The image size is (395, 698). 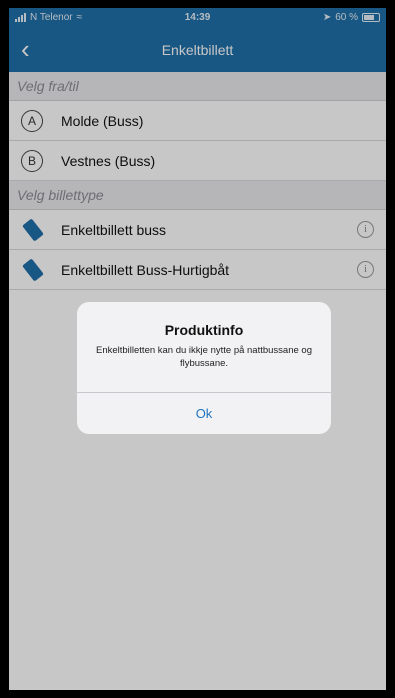 I want to click on alert-title: Produktinfo, so click(x=204, y=330).